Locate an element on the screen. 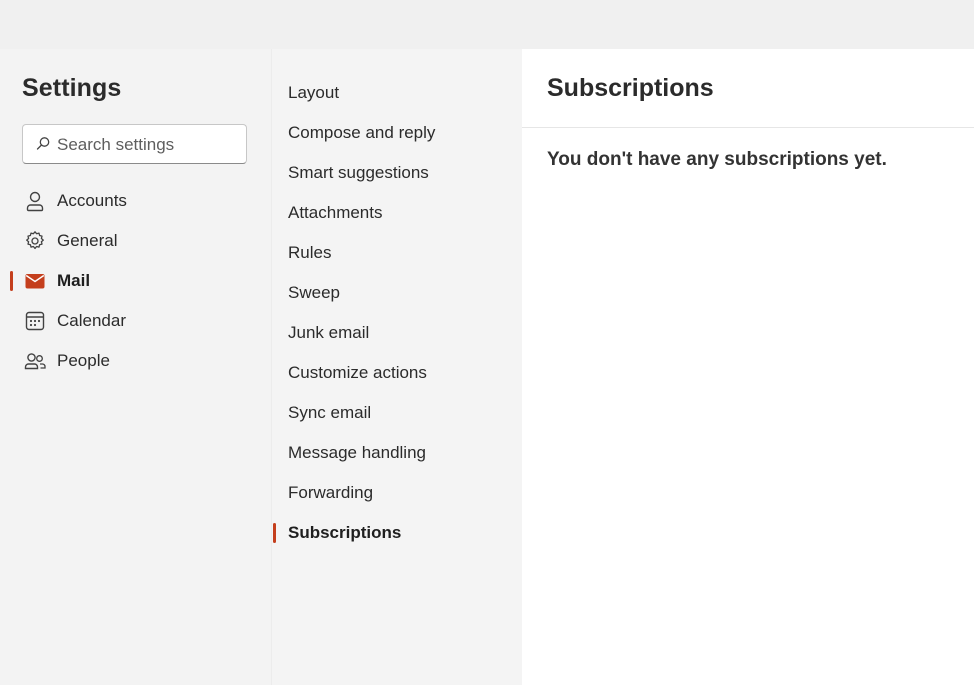 The image size is (974, 685). mail-icon is located at coordinates (35, 281).